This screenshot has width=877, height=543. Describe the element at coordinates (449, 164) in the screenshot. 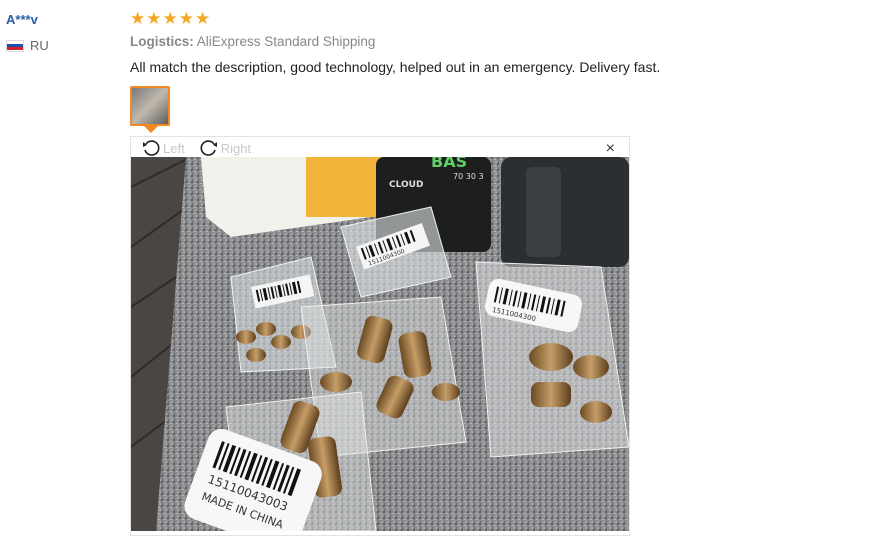

I see `bottle-label: BAS` at that location.